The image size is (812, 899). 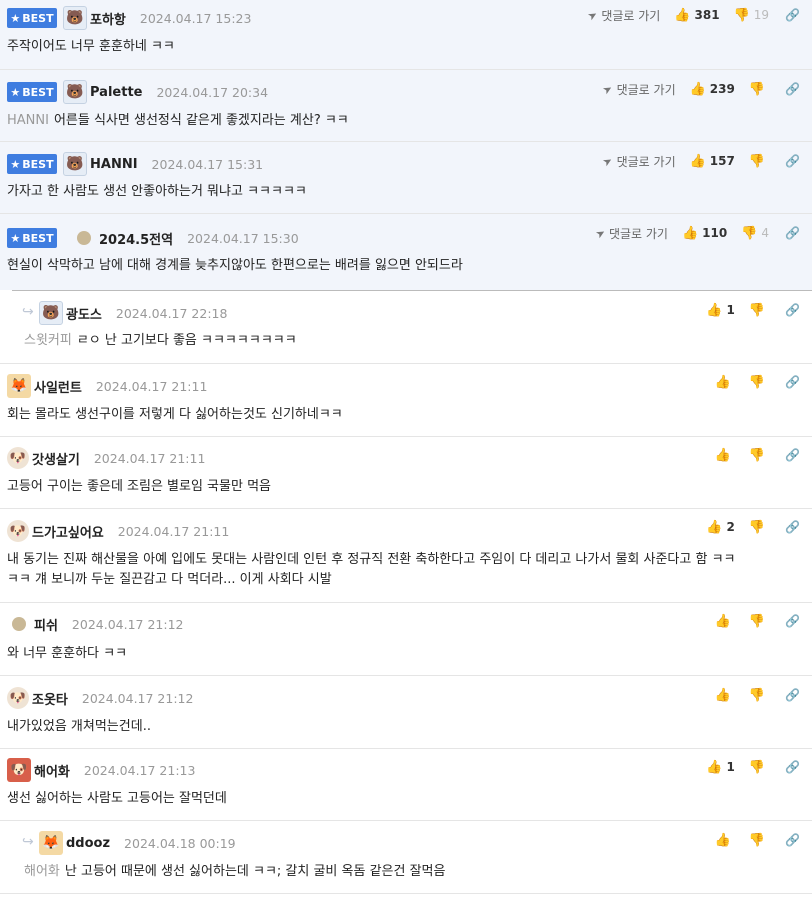 I want to click on comment-text: 주작이어도 너무 훈훈하네 ㅋㅋ, so click(x=91, y=46).